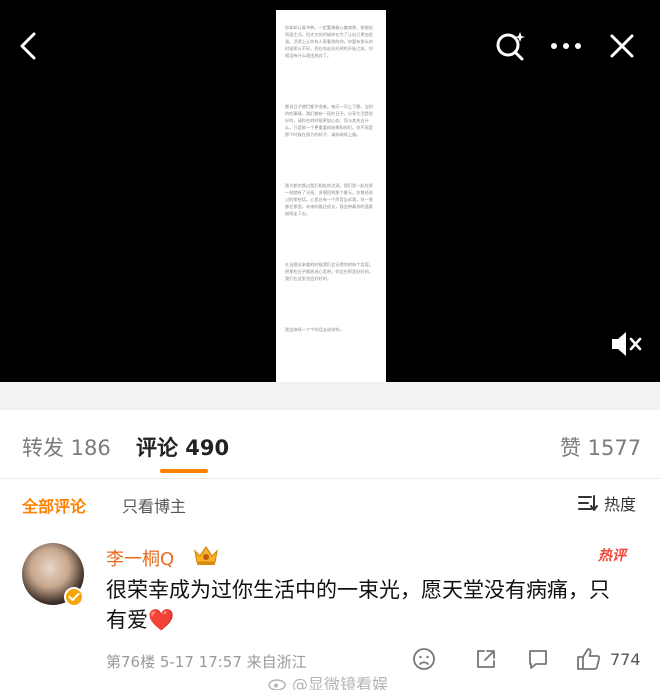  I want to click on tab-comments: 评论 490, so click(182, 447).